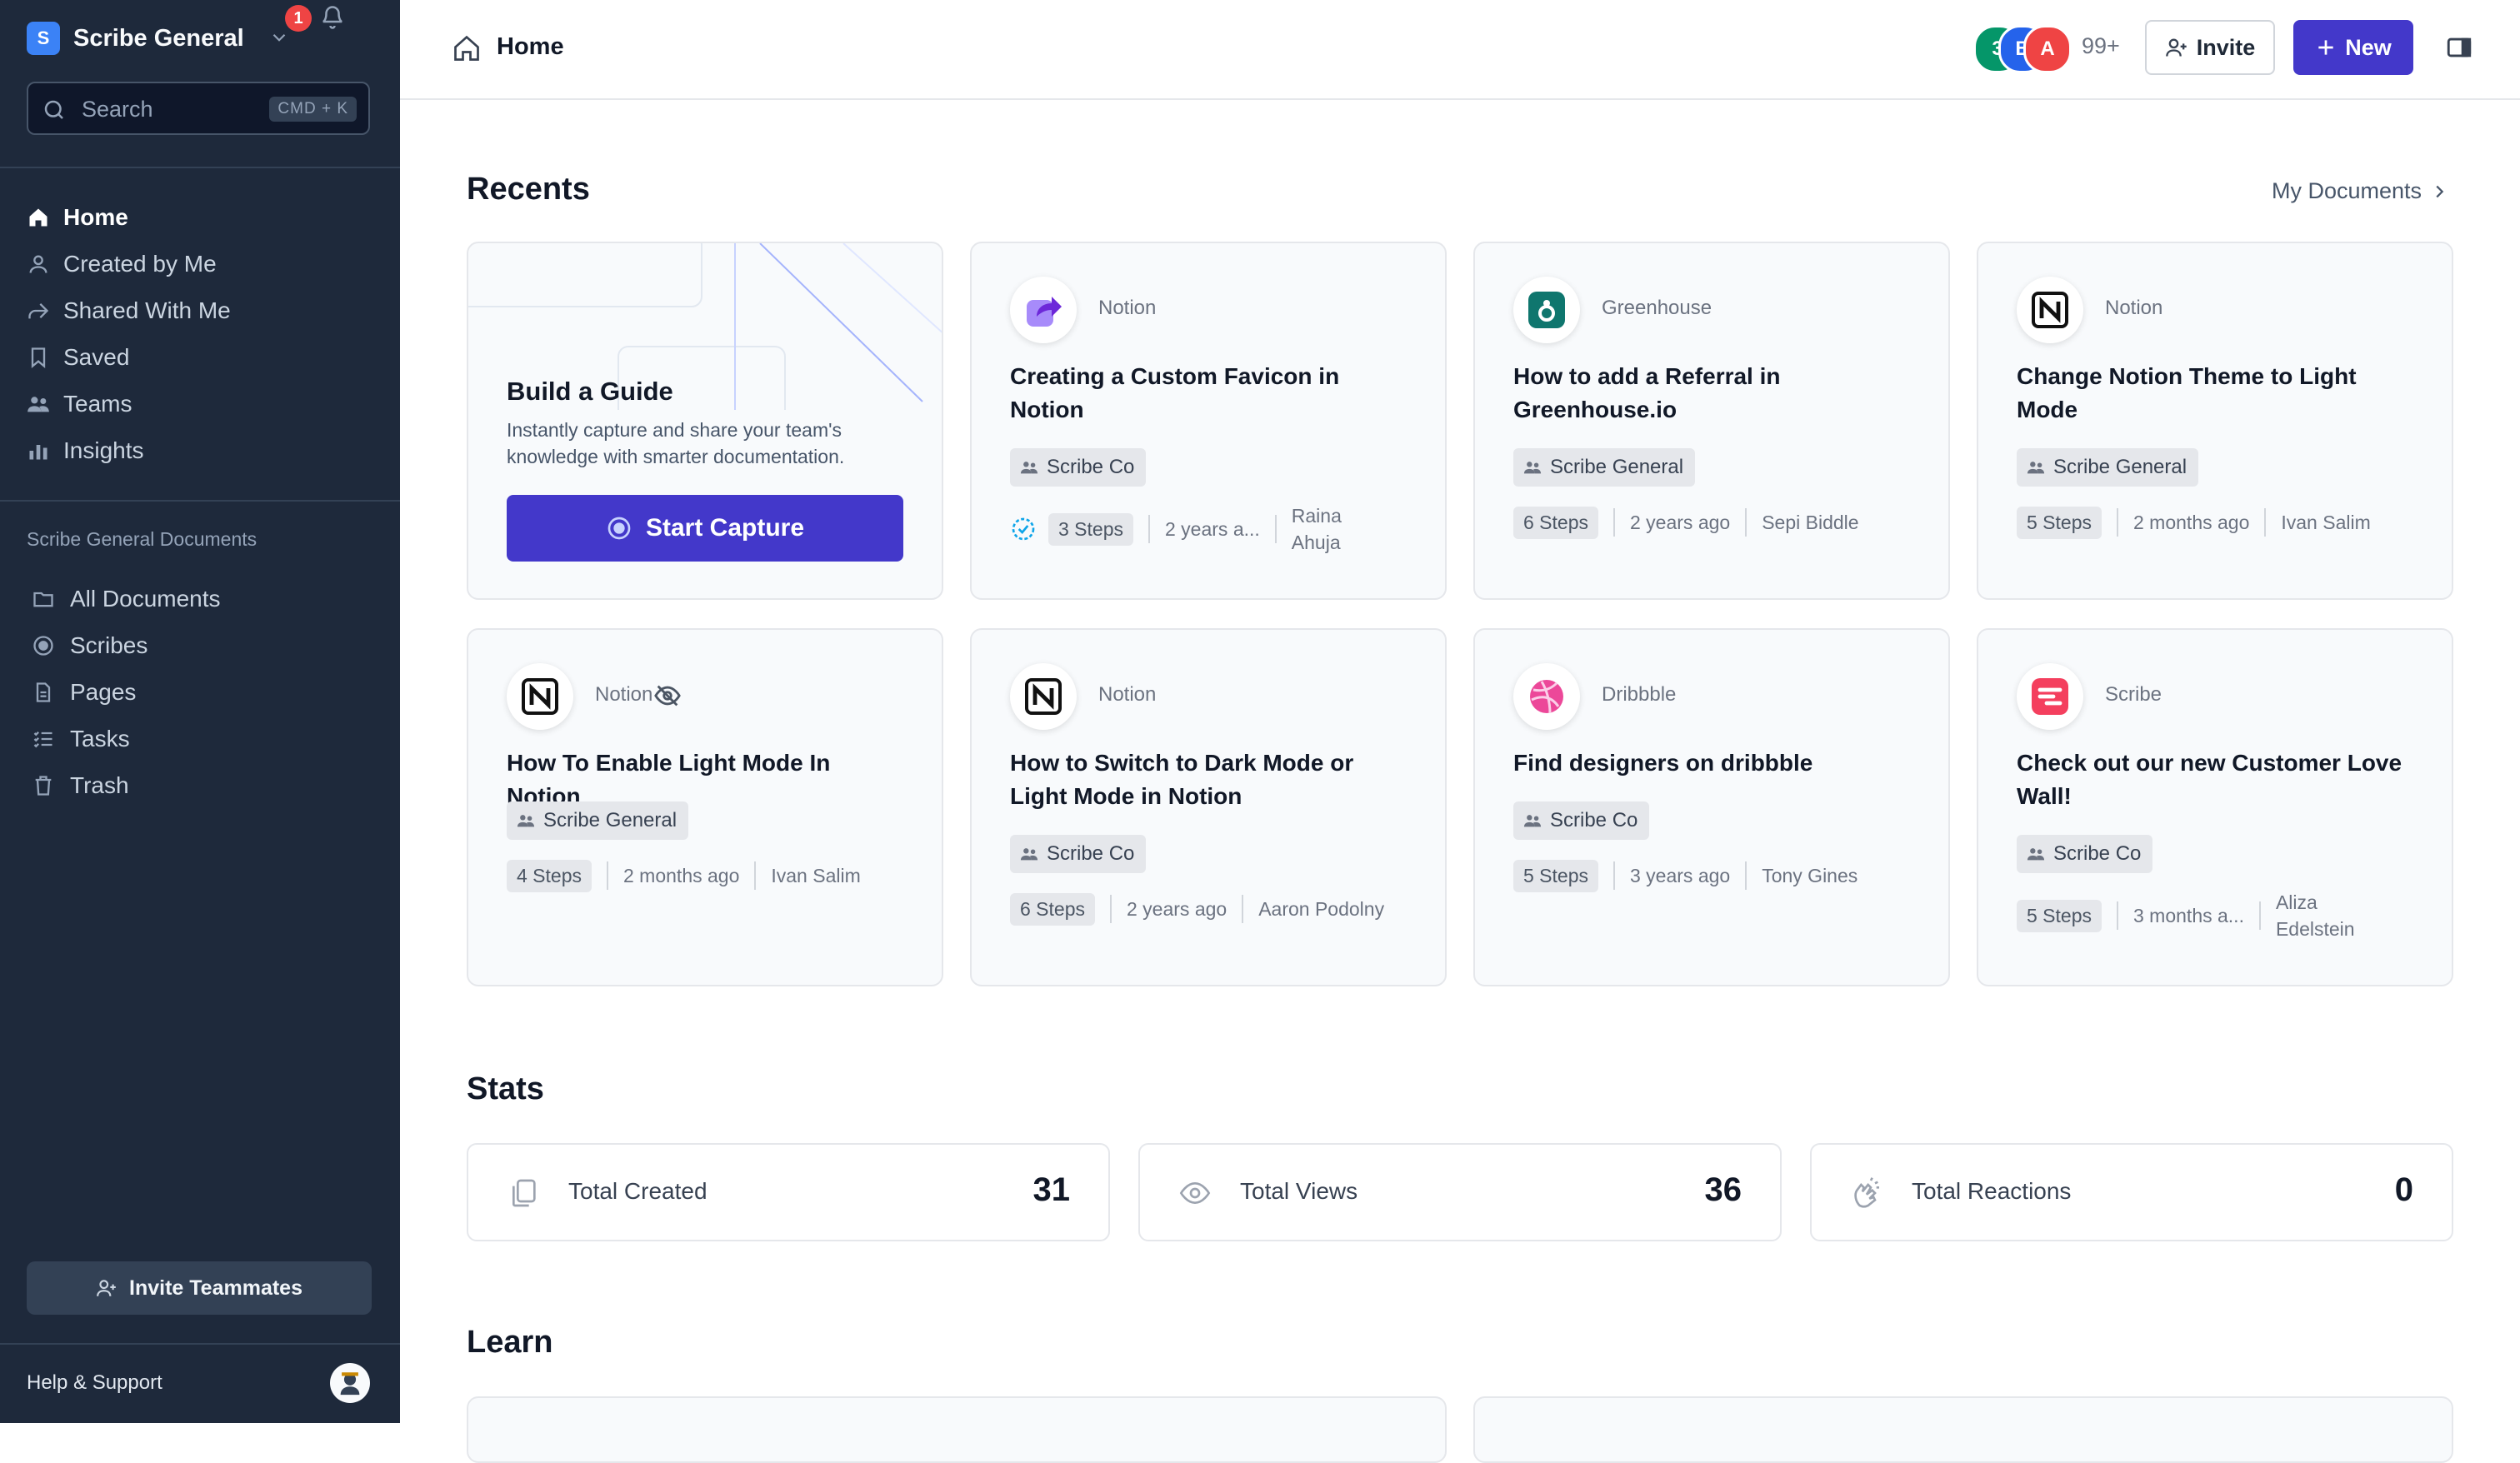 This screenshot has width=2520, height=1463. I want to click on user-plus-icon, so click(106, 1288).